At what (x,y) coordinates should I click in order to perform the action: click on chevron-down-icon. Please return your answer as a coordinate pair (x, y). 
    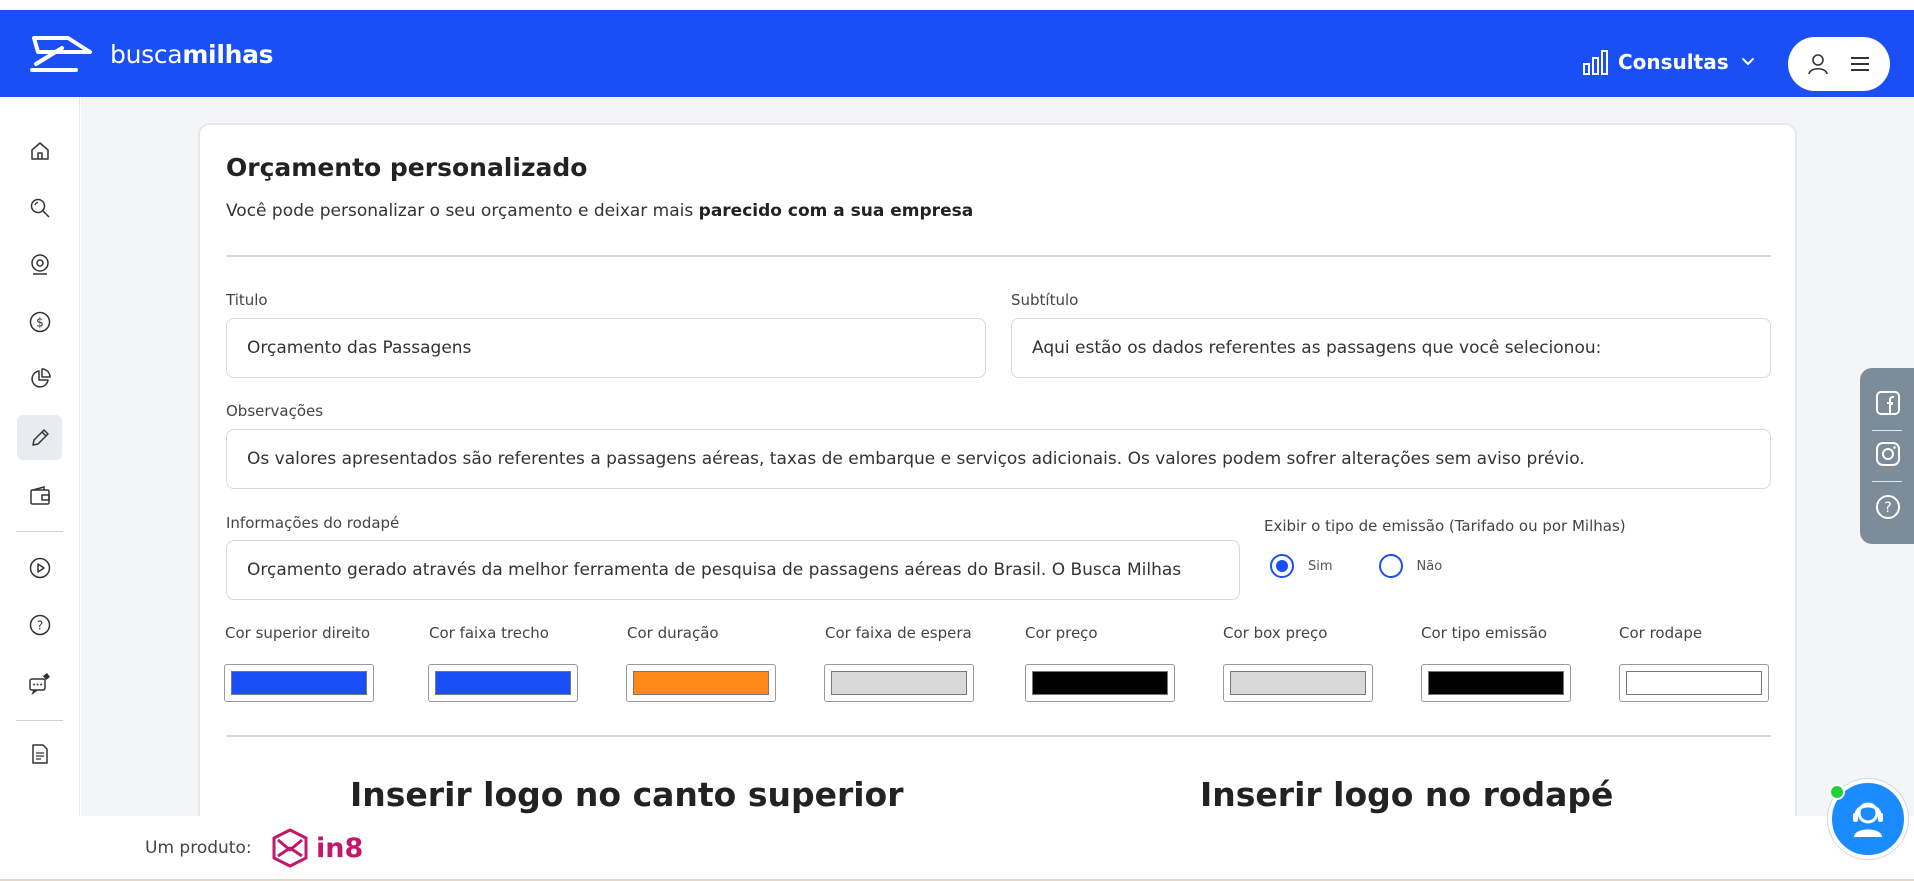
    Looking at the image, I should click on (1747, 62).